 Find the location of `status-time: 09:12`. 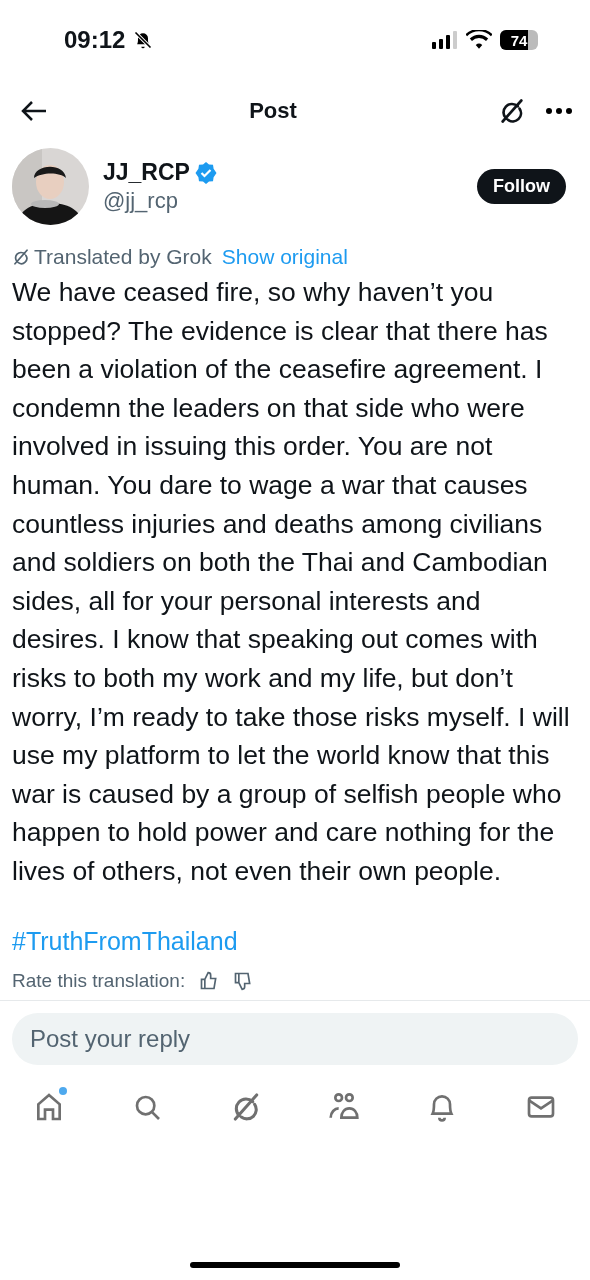

status-time: 09:12 is located at coordinates (95, 40).